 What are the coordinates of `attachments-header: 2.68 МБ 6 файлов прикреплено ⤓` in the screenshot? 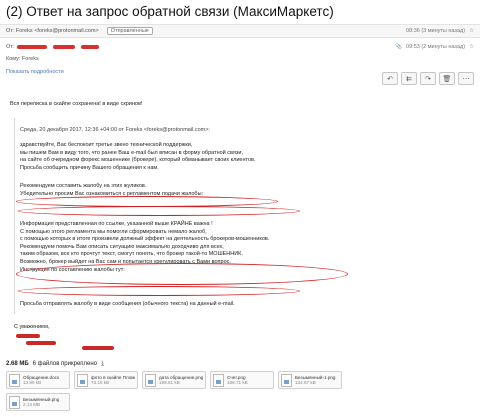 It's located at (55, 364).